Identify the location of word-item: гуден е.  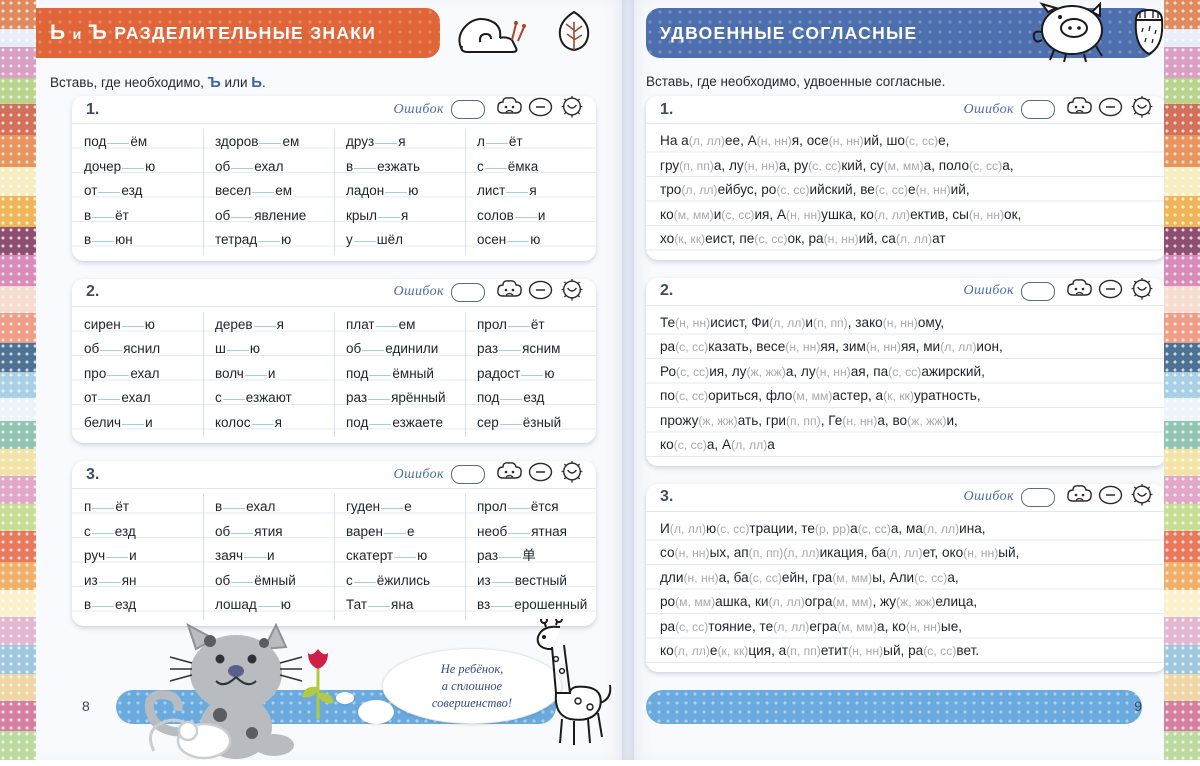
(399, 507).